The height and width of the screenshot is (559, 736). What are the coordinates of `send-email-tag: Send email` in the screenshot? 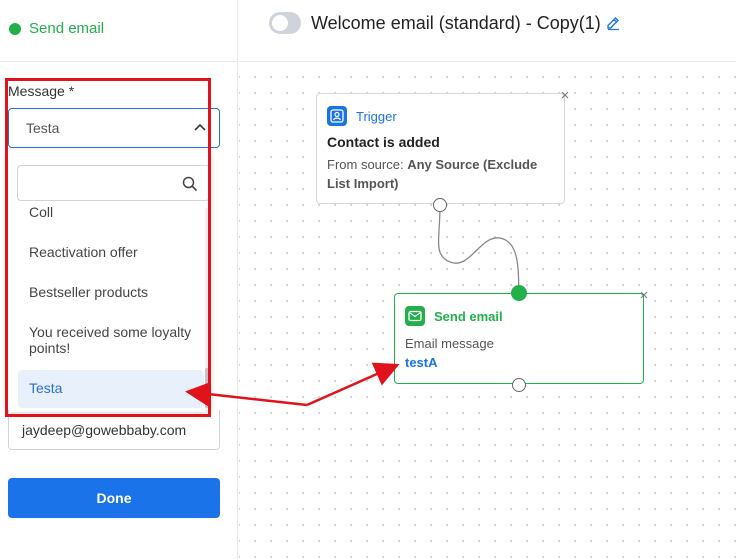 It's located at (468, 316).